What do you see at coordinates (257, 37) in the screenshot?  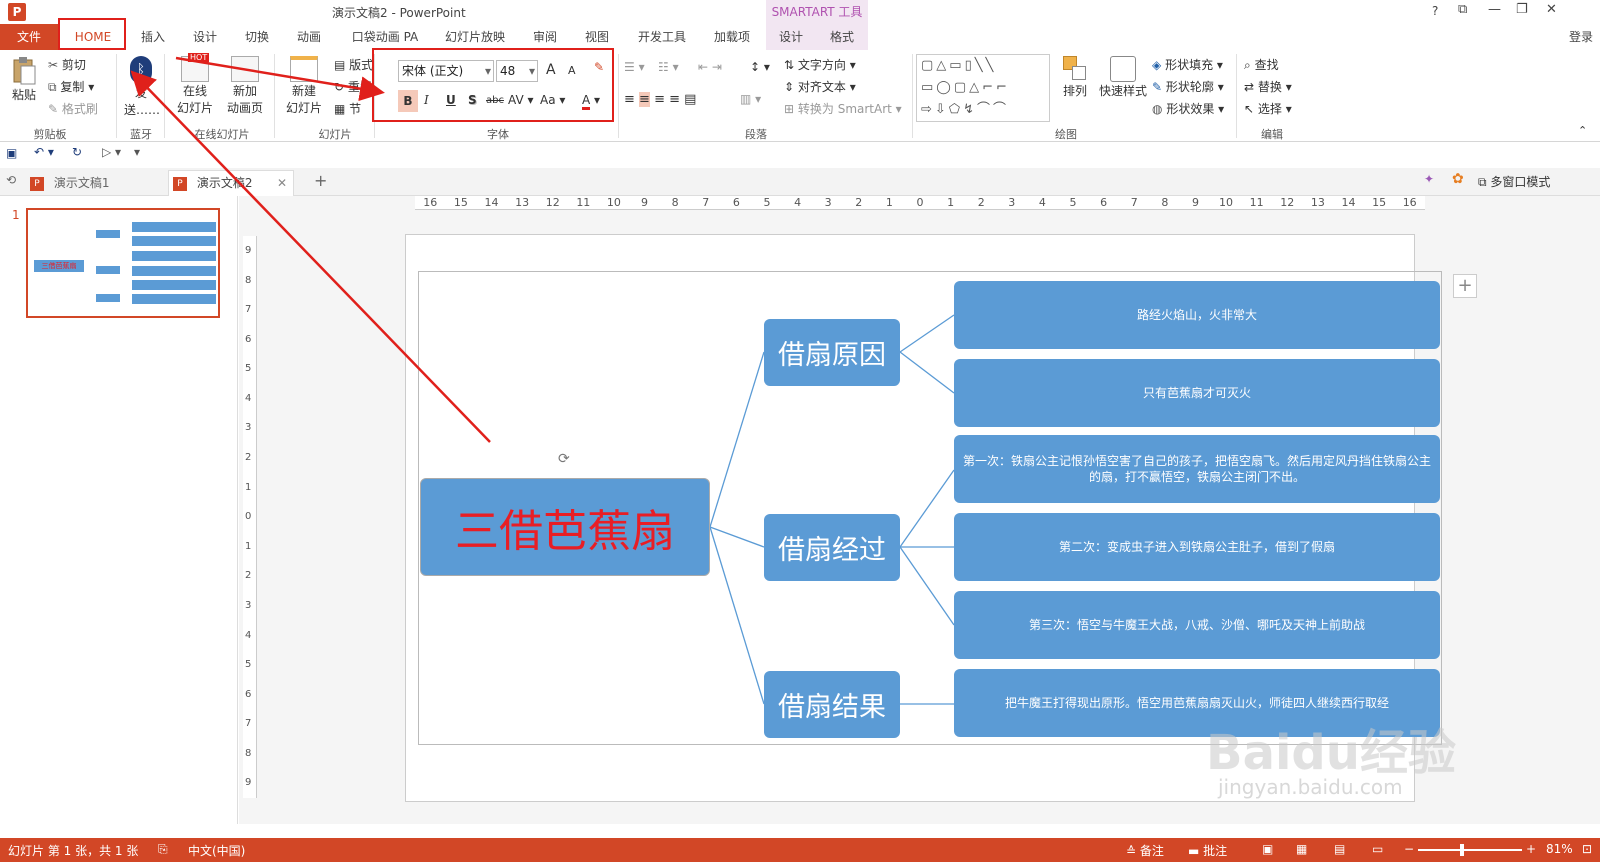 I see `tab-transitions: 切换` at bounding box center [257, 37].